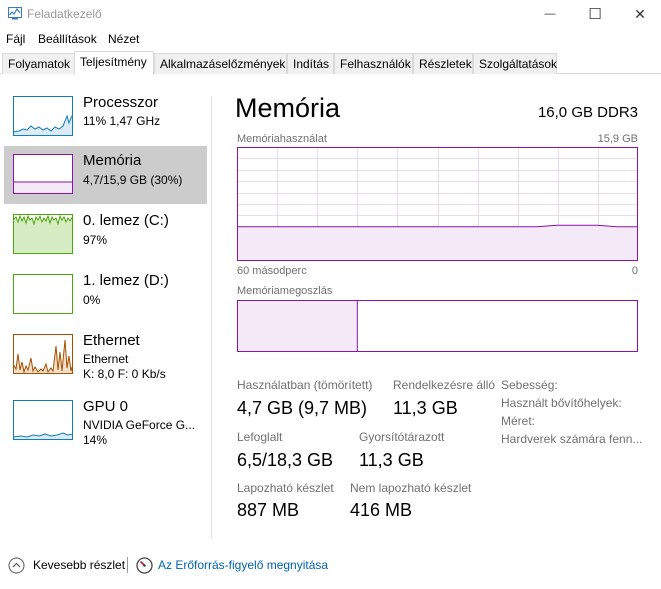 This screenshot has height=589, width=661. Describe the element at coordinates (95, 440) in the screenshot. I see `sidebar-gpu-value: 14%` at that location.